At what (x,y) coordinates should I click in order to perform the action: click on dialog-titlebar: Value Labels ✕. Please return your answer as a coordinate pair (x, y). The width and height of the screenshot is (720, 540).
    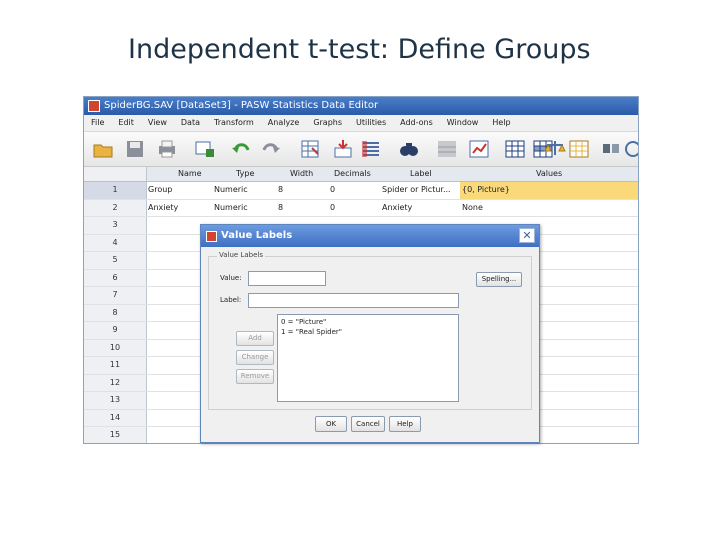
    Looking at the image, I should click on (370, 236).